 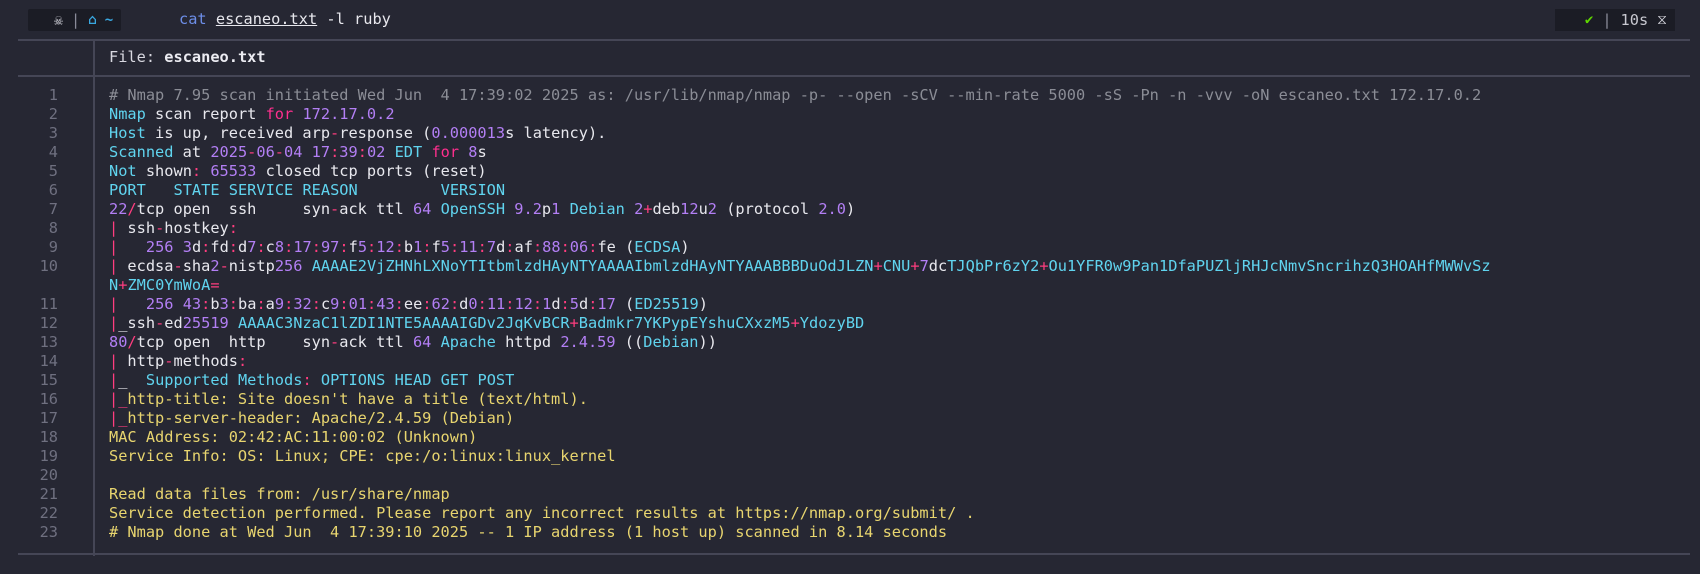 What do you see at coordinates (53, 152) in the screenshot?
I see `line-number: 4` at bounding box center [53, 152].